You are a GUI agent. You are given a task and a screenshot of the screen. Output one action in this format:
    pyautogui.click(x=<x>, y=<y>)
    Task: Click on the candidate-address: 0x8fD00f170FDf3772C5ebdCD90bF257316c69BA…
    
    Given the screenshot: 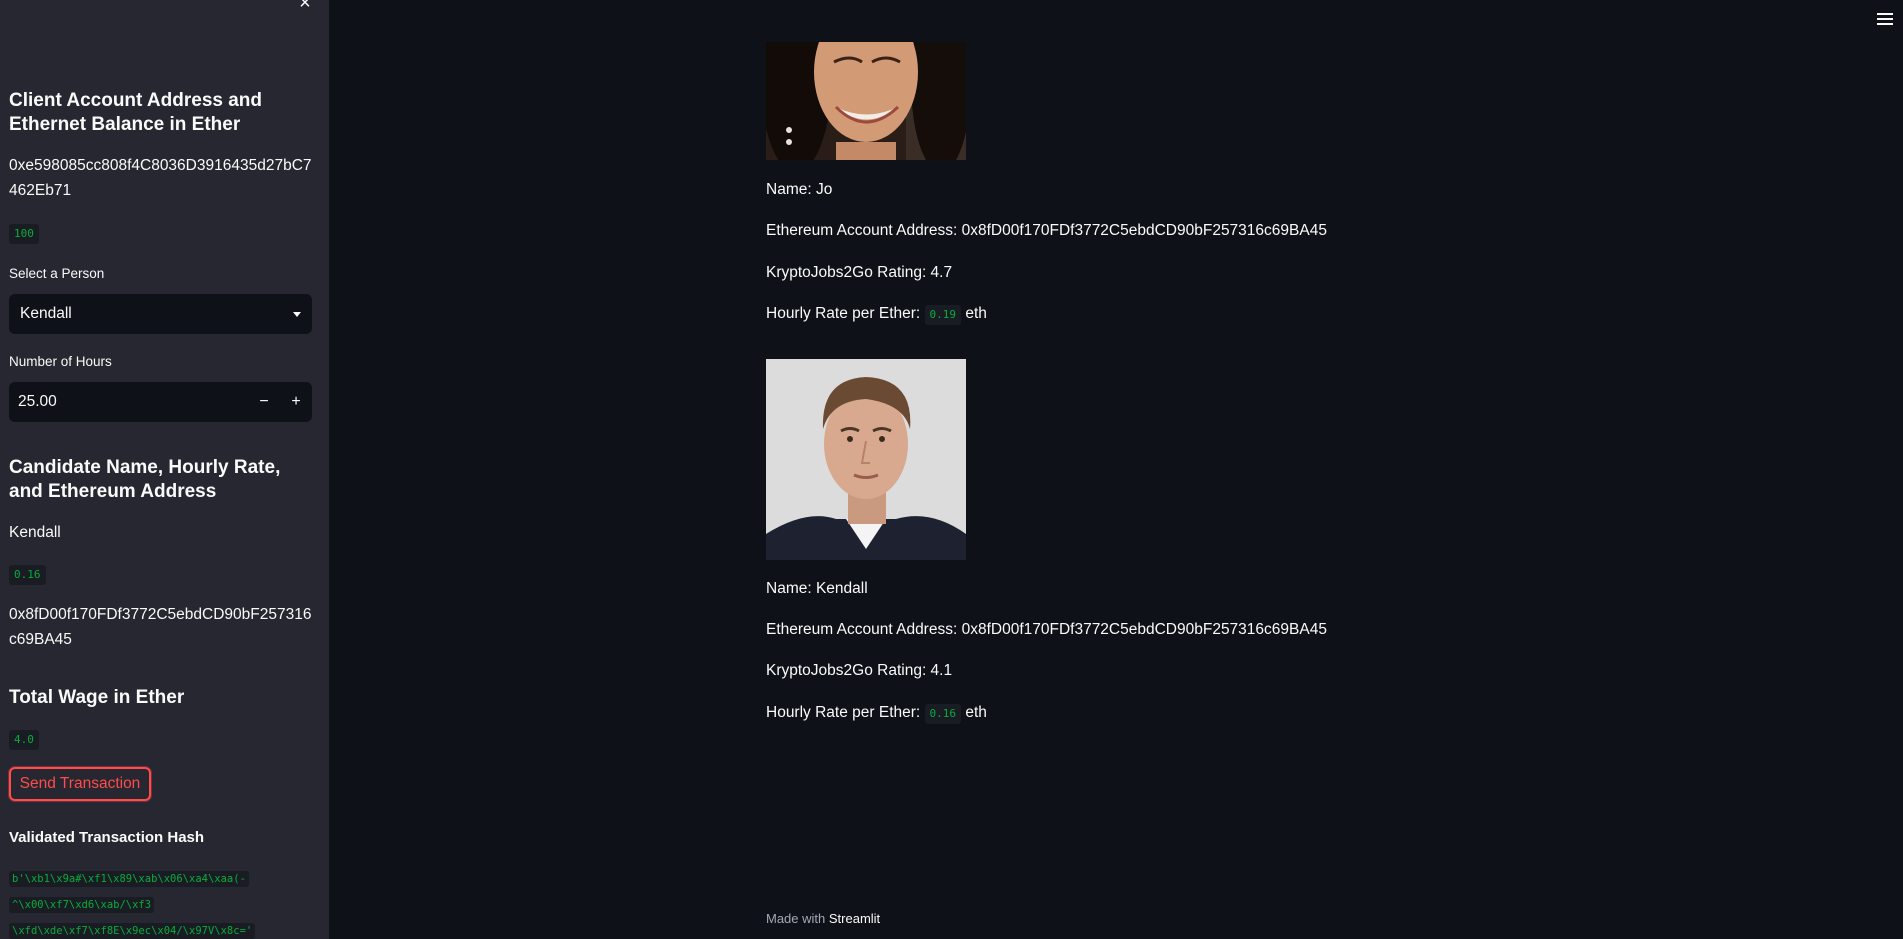 What is the action you would take?
    pyautogui.click(x=160, y=627)
    